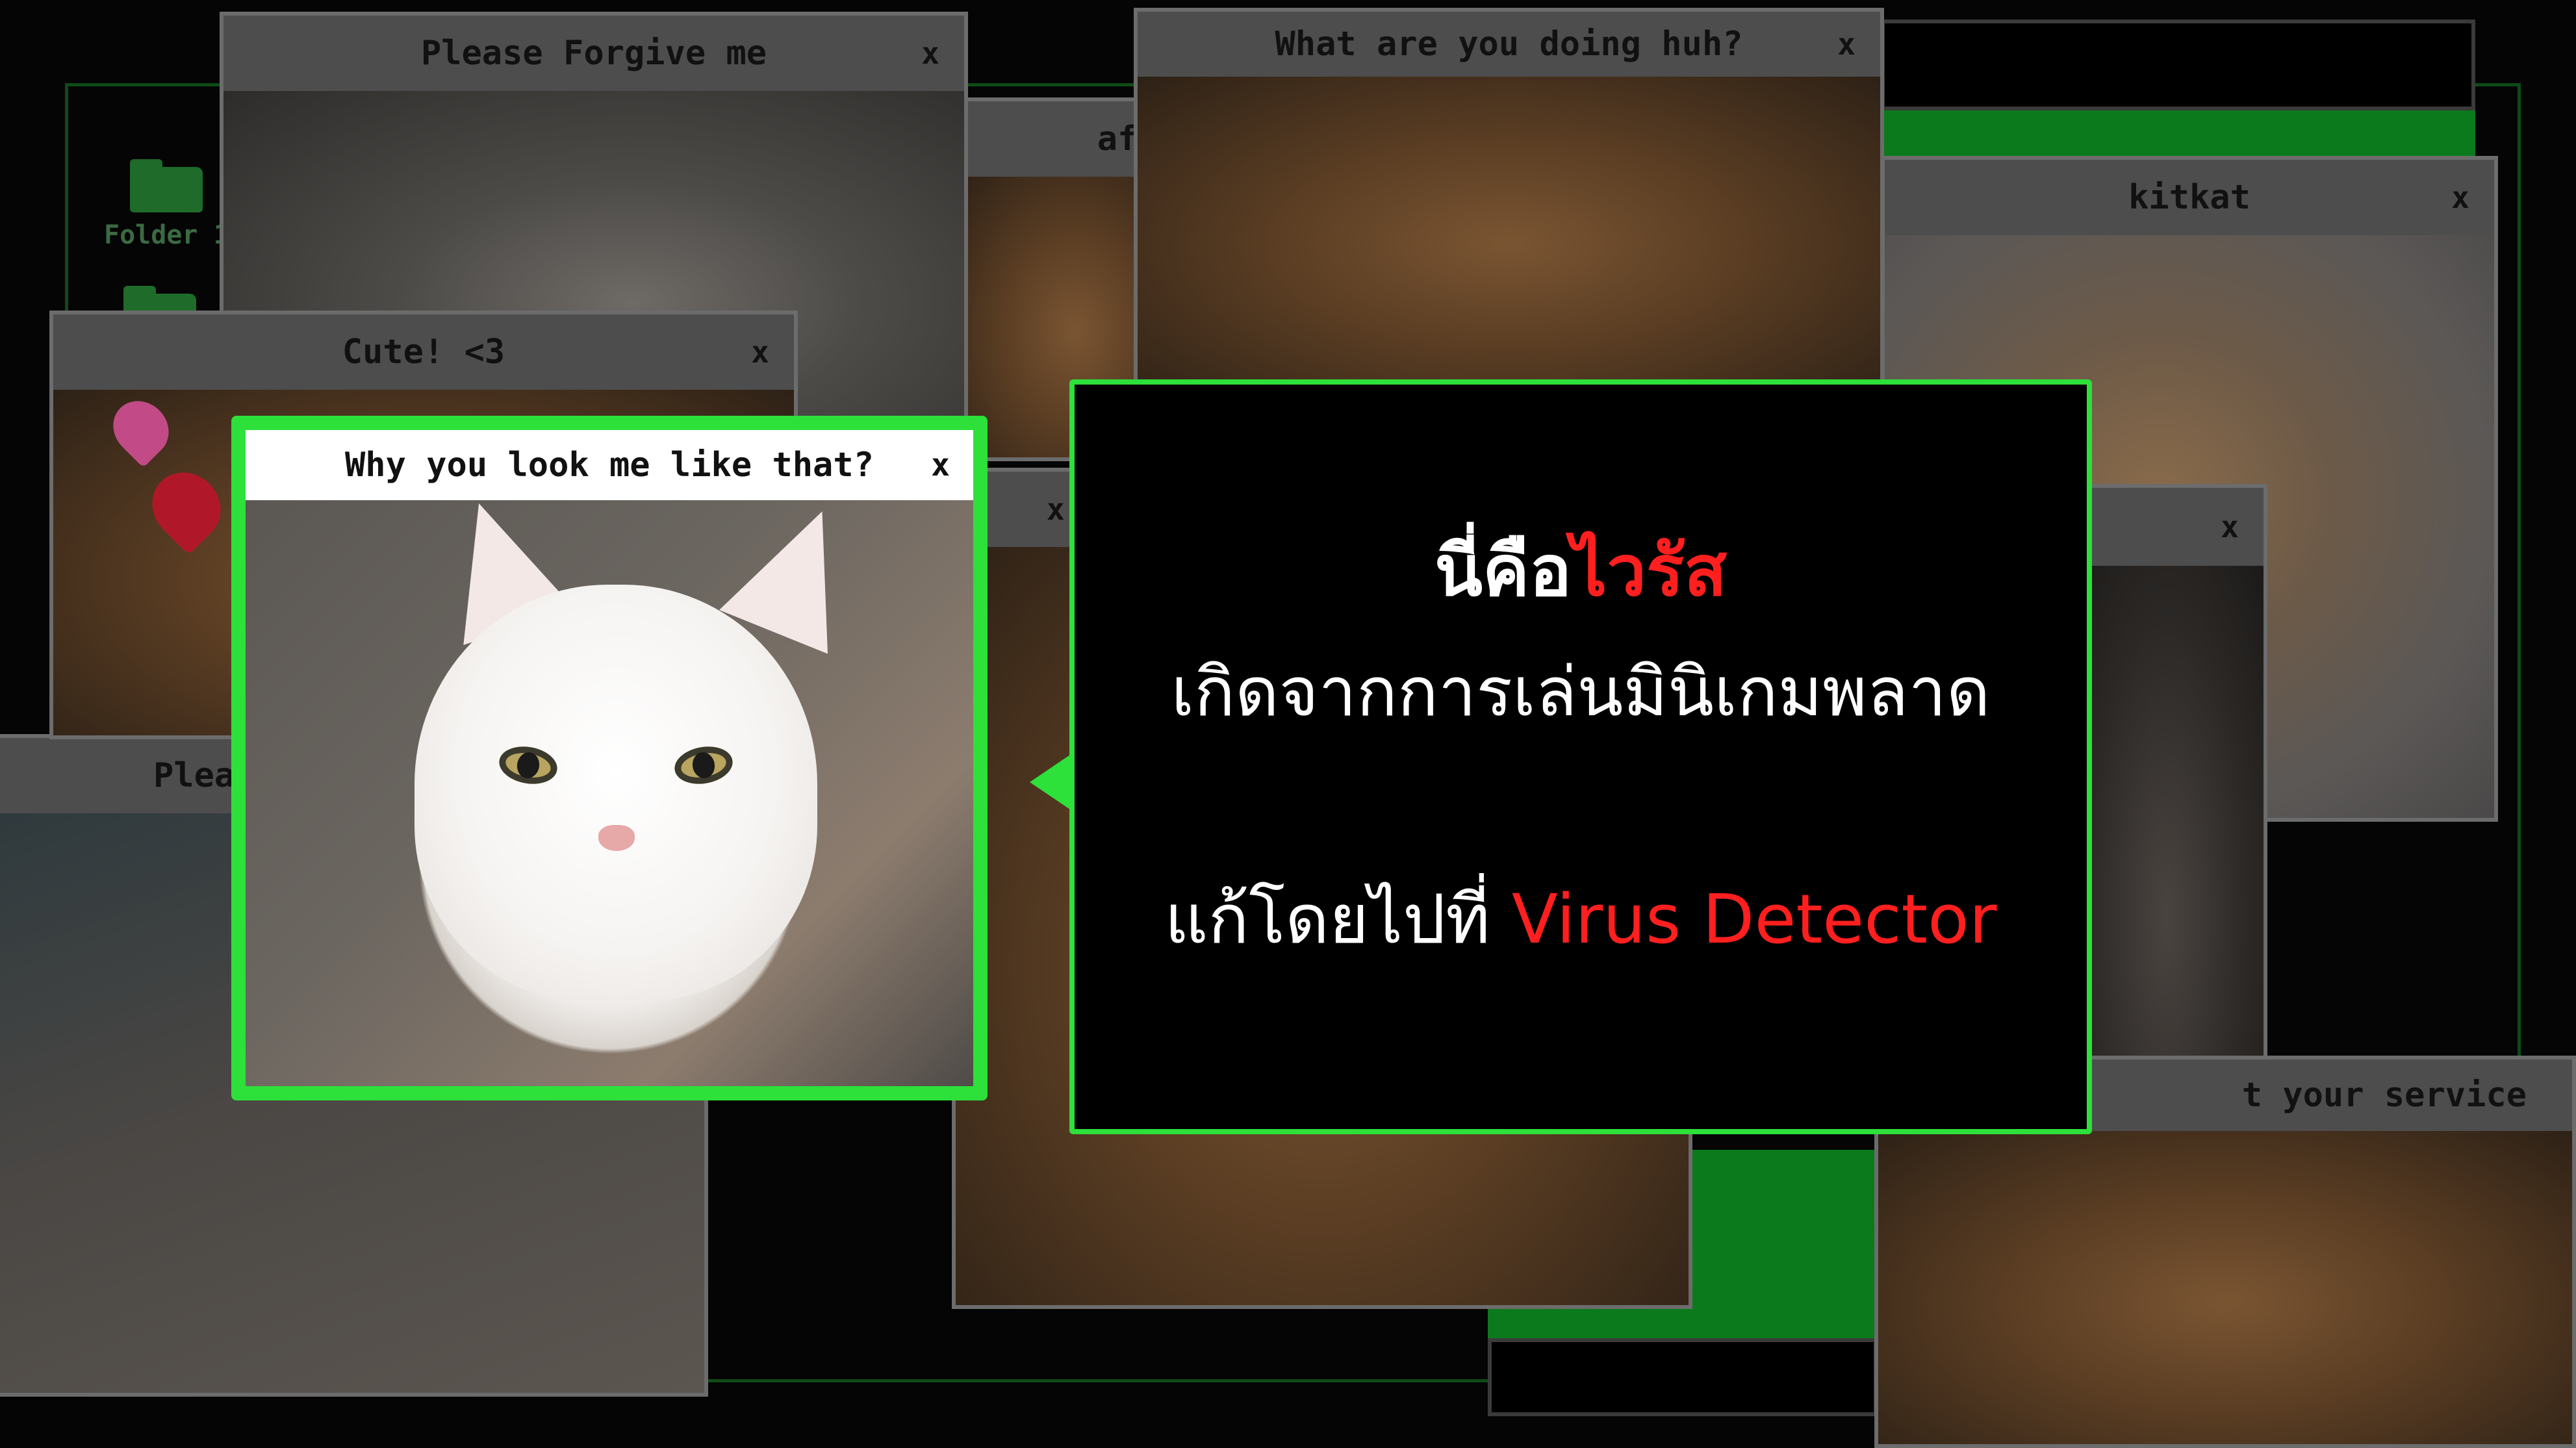  I want to click on window-title: Plea, so click(194, 775).